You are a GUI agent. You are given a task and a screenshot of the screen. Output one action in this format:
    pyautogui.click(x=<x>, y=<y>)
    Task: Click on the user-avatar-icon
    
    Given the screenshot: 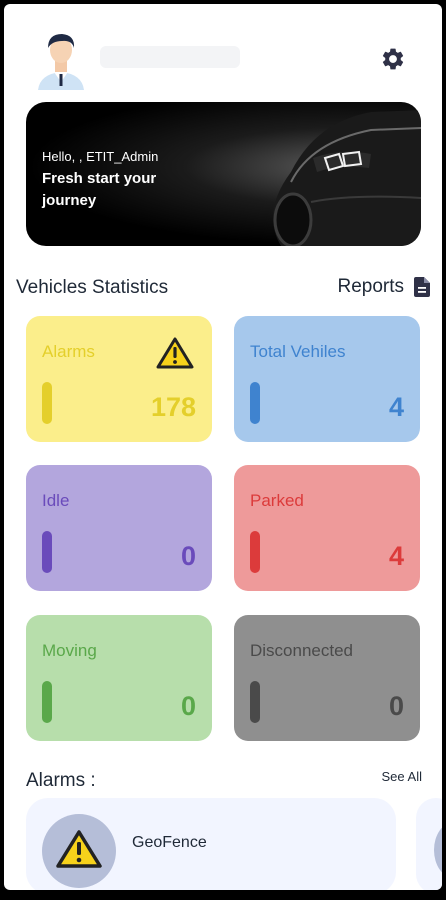 What is the action you would take?
    pyautogui.click(x=61, y=60)
    